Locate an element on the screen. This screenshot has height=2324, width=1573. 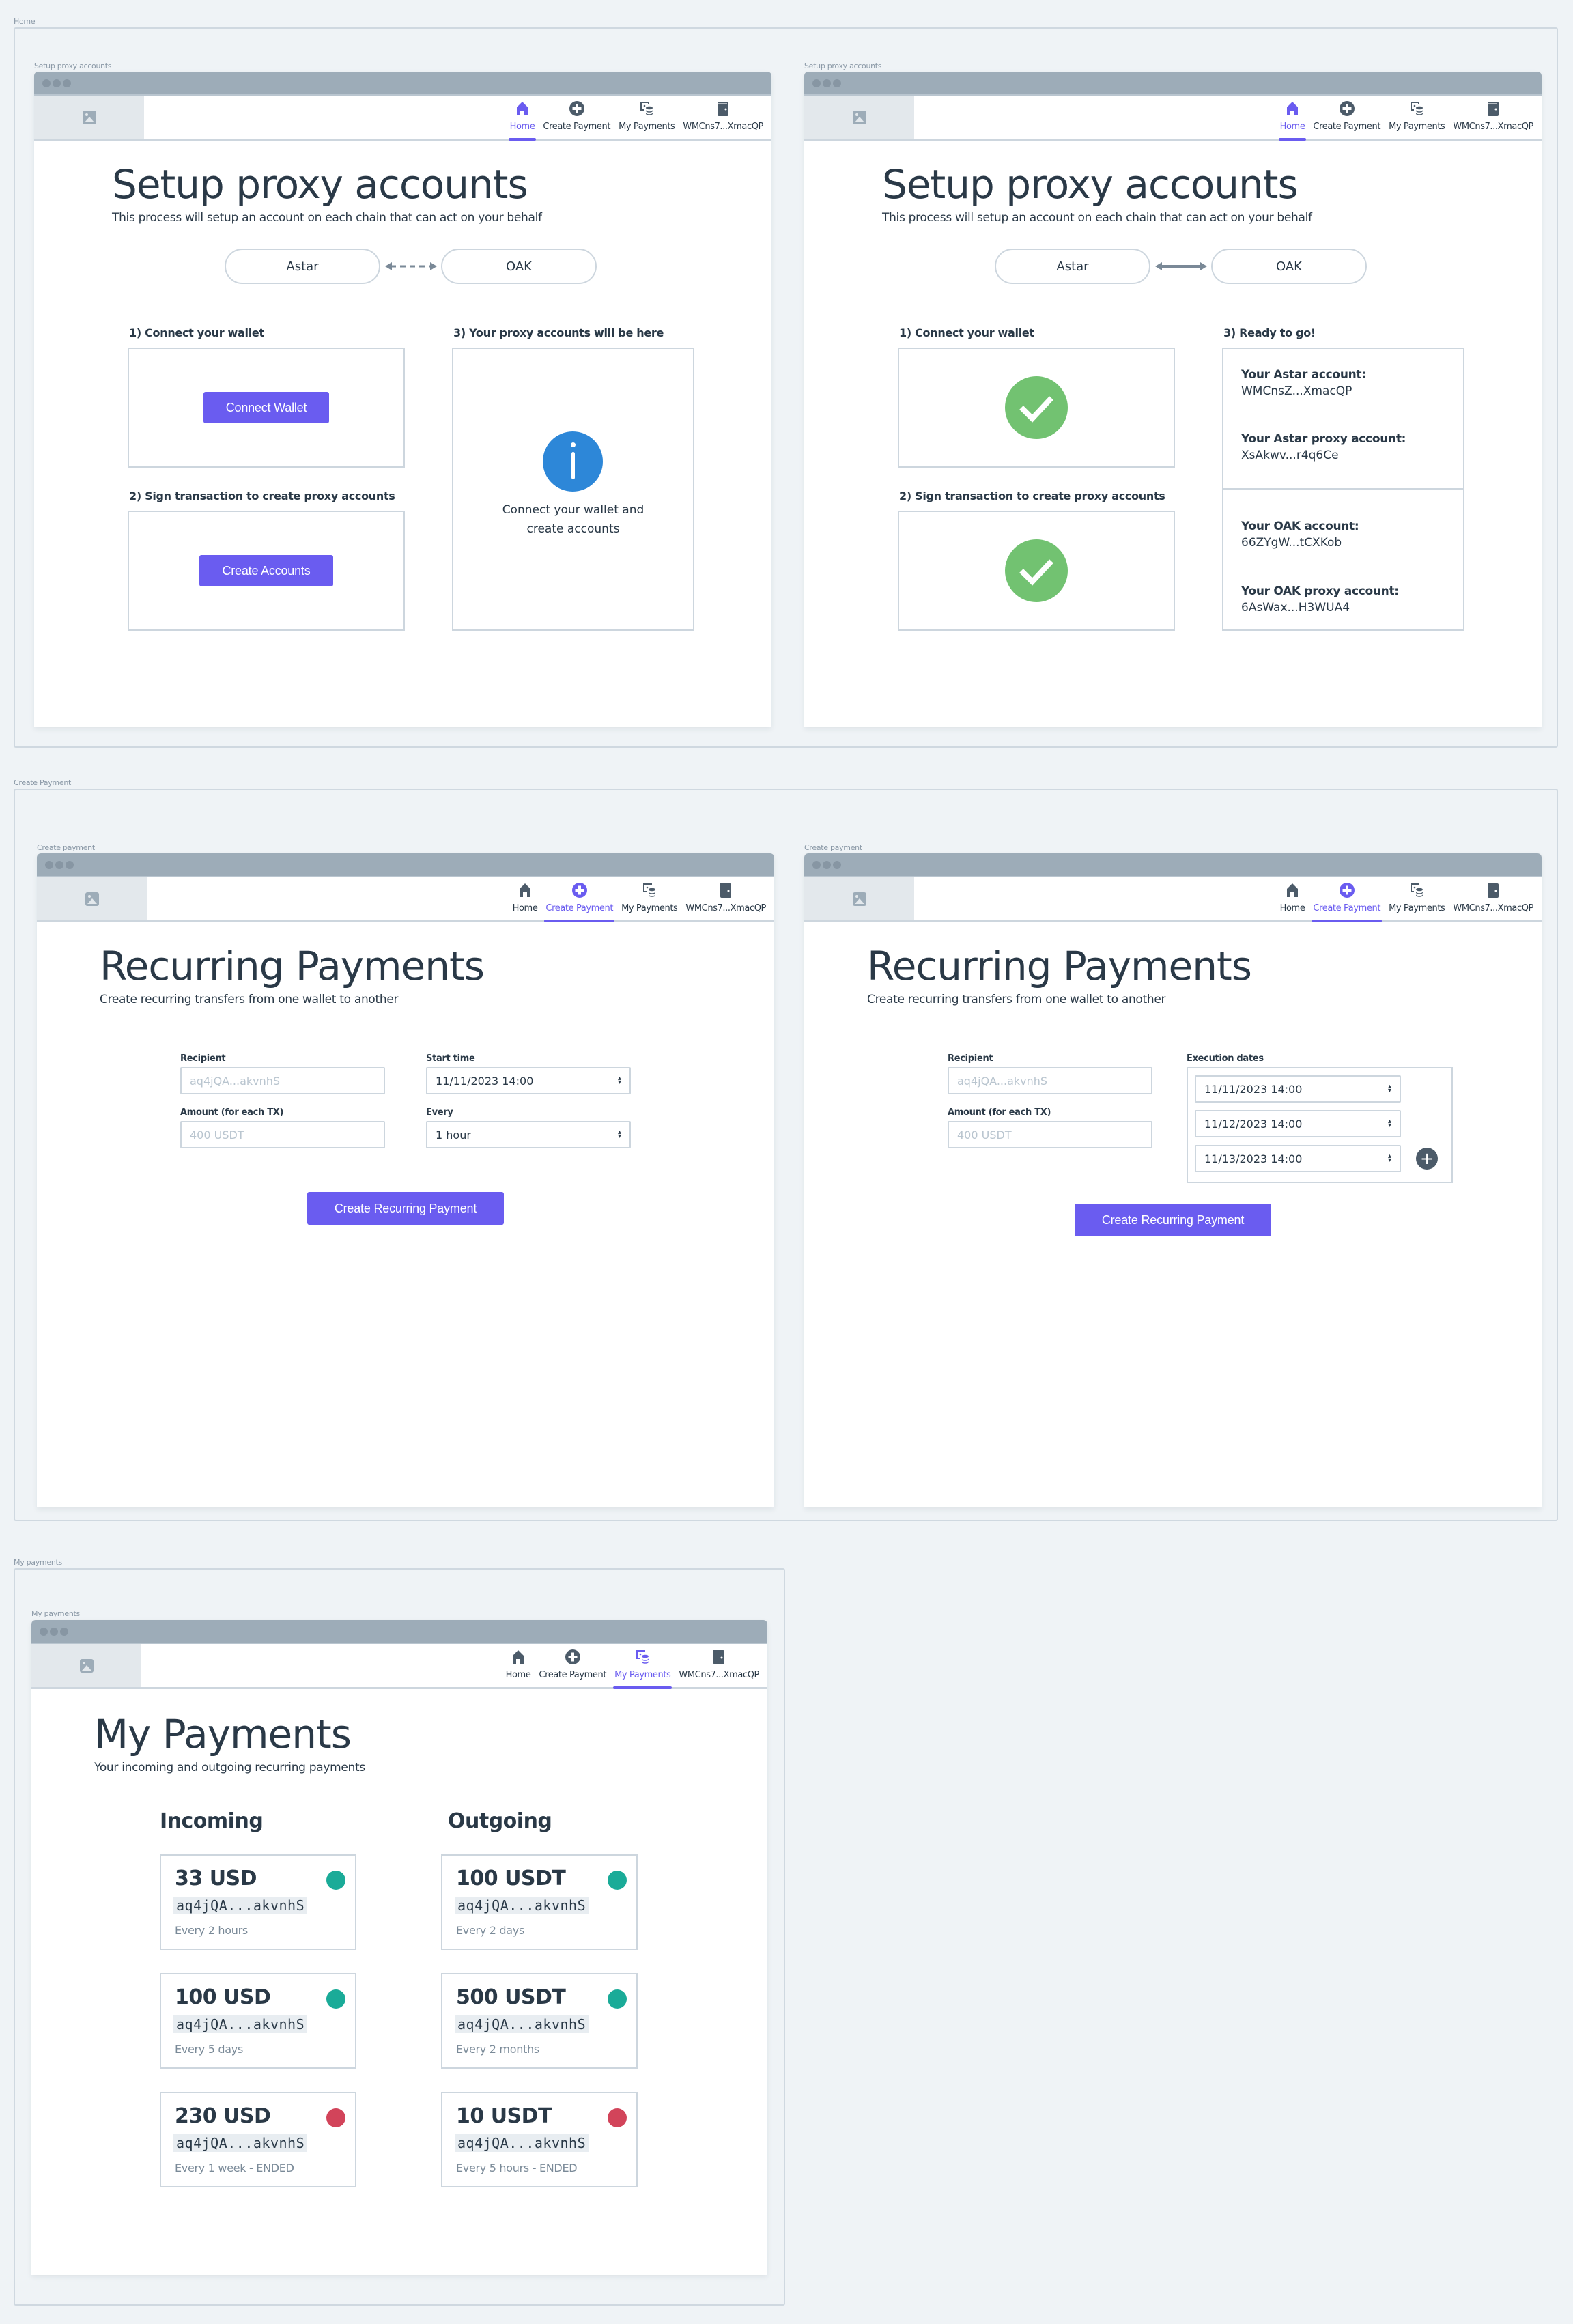
status-dot-icon is located at coordinates (335, 1880).